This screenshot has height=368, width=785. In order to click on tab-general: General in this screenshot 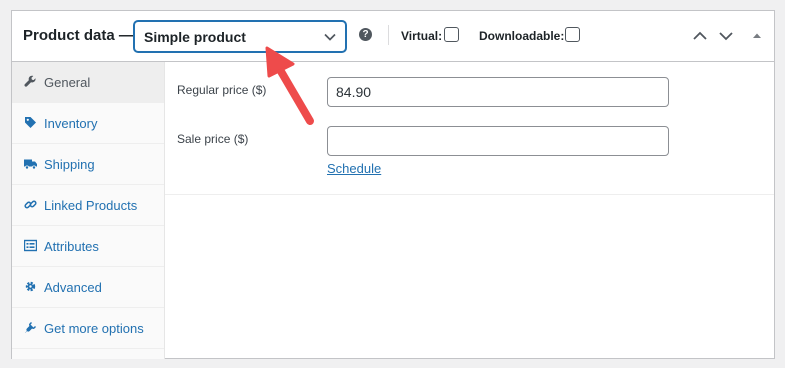, I will do `click(88, 82)`.